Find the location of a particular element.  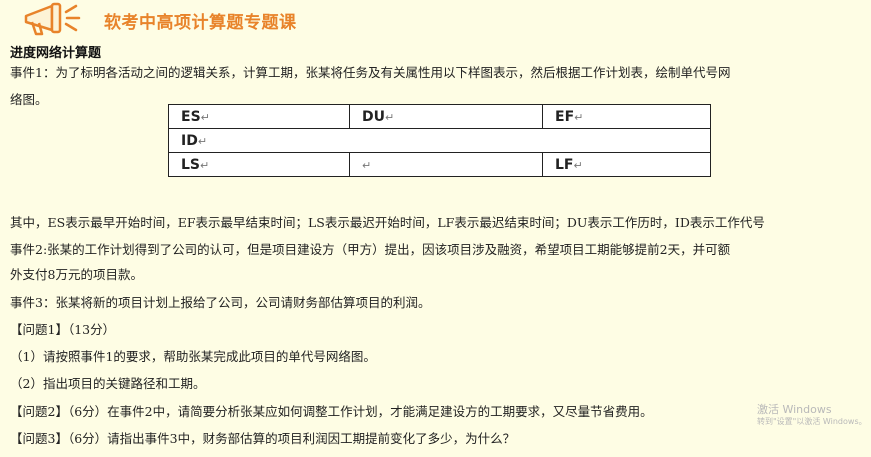

legend-cell-es: ES↵ is located at coordinates (259, 116).